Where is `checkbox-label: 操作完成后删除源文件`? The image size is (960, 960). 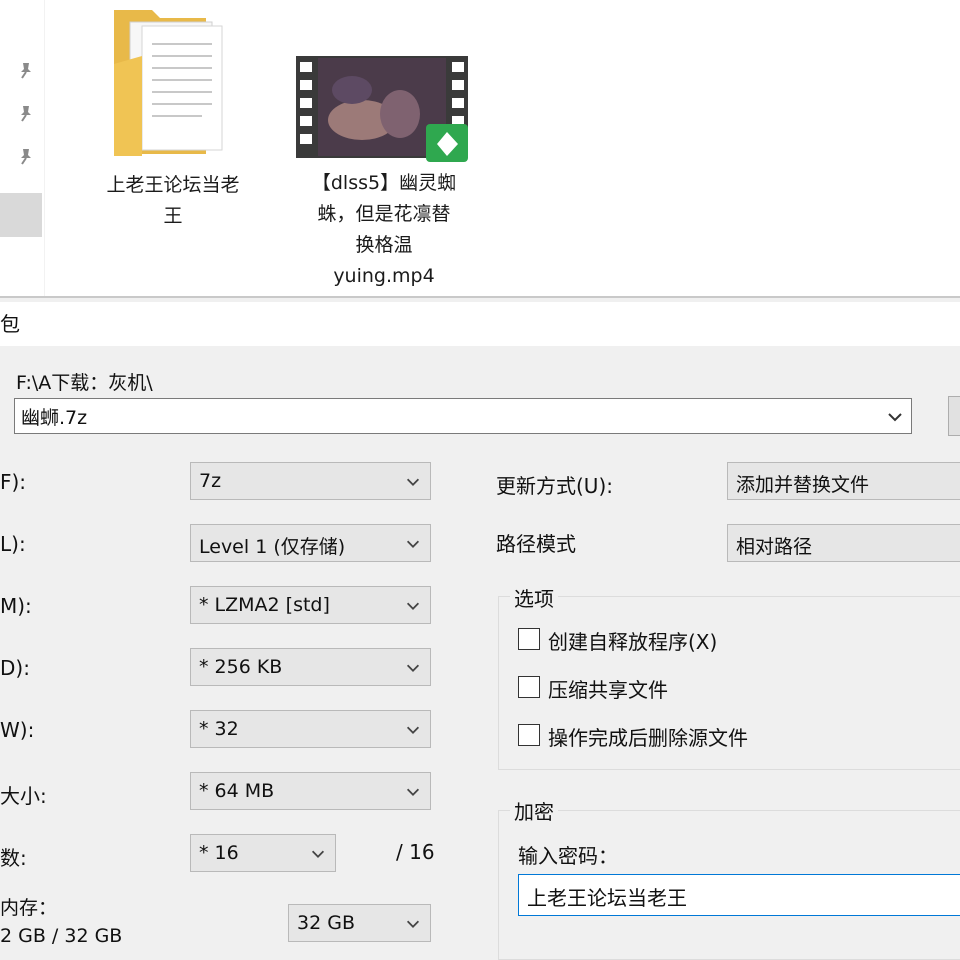
checkbox-label: 操作完成后删除源文件 is located at coordinates (648, 738).